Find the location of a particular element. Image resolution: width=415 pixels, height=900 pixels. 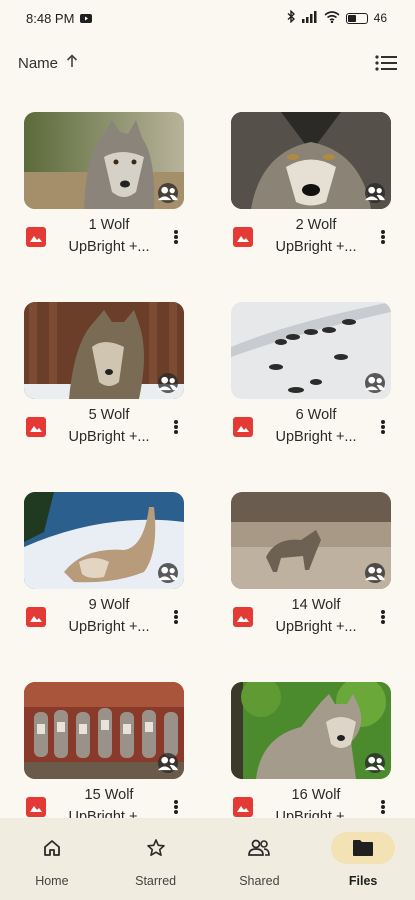

battery-level: 46 is located at coordinates (380, 18).